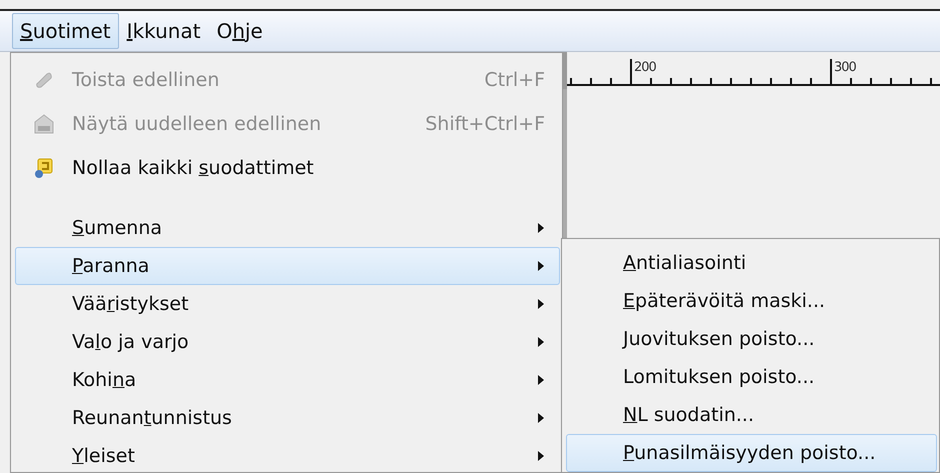 This screenshot has height=473, width=940. What do you see at coordinates (287, 304) in the screenshot?
I see `menu-item: Vääristykset` at bounding box center [287, 304].